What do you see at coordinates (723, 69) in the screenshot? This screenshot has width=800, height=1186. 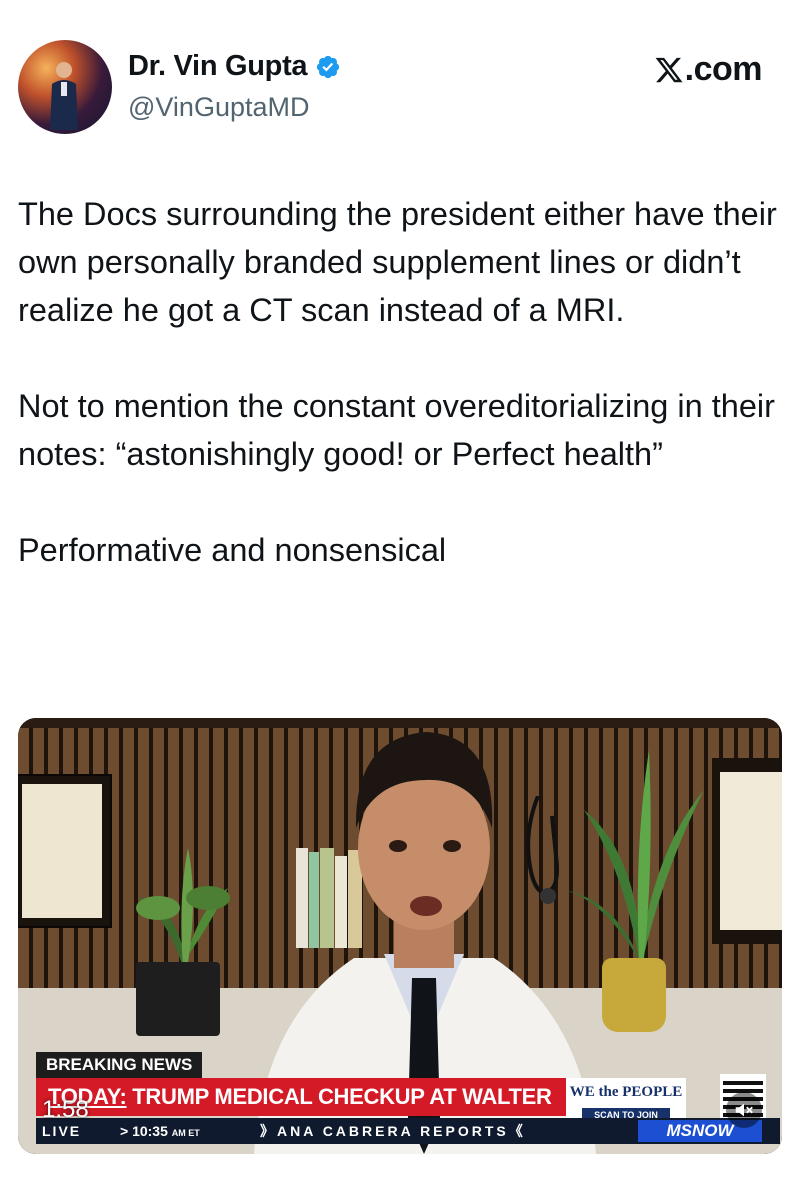 I see `brand-domain: .com` at bounding box center [723, 69].